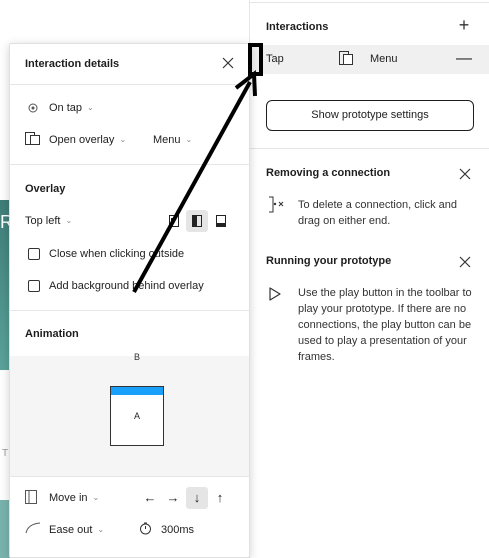 The height and width of the screenshot is (558, 489). Describe the element at coordinates (177, 530) in the screenshot. I see `duration-value: 300ms` at that location.